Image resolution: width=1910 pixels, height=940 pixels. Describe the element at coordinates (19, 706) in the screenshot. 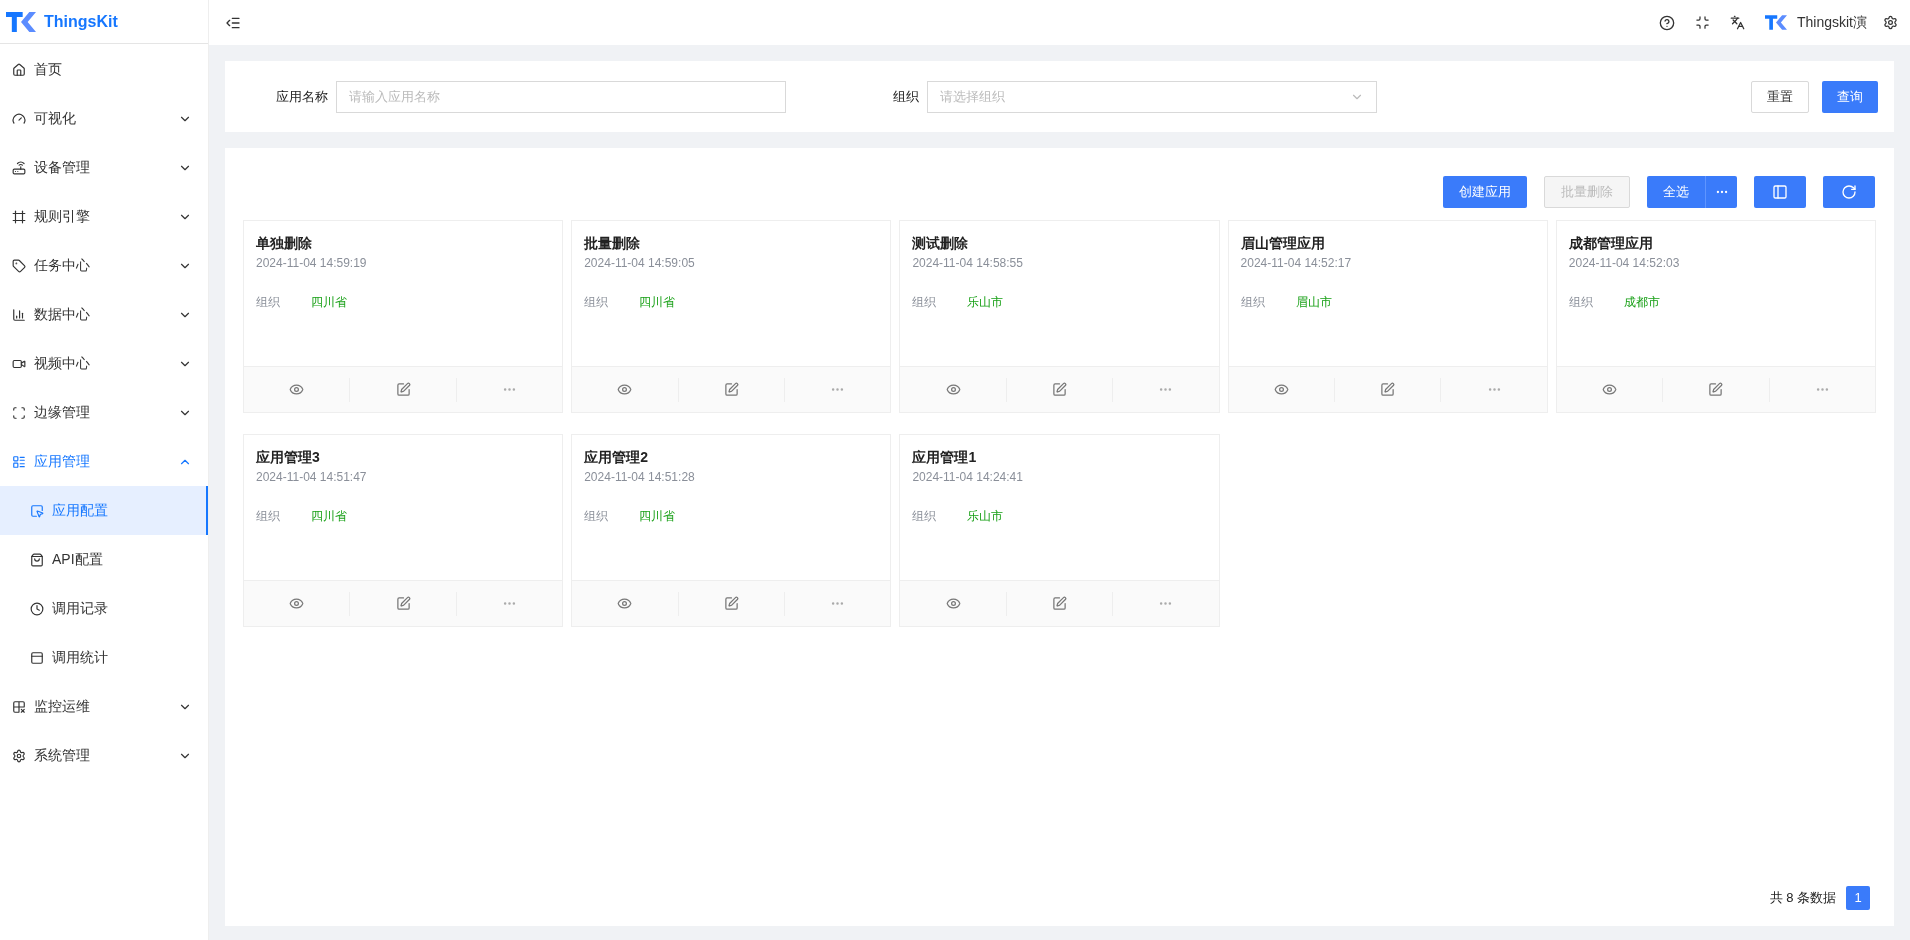

I see `grid-icon` at that location.